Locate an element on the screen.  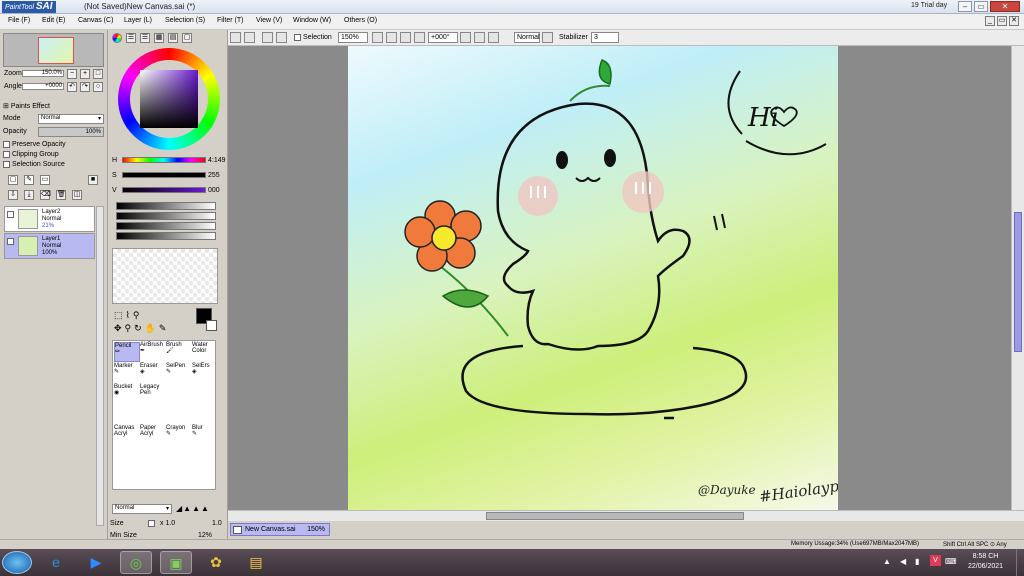
value-slider is located at coordinates (164, 190).